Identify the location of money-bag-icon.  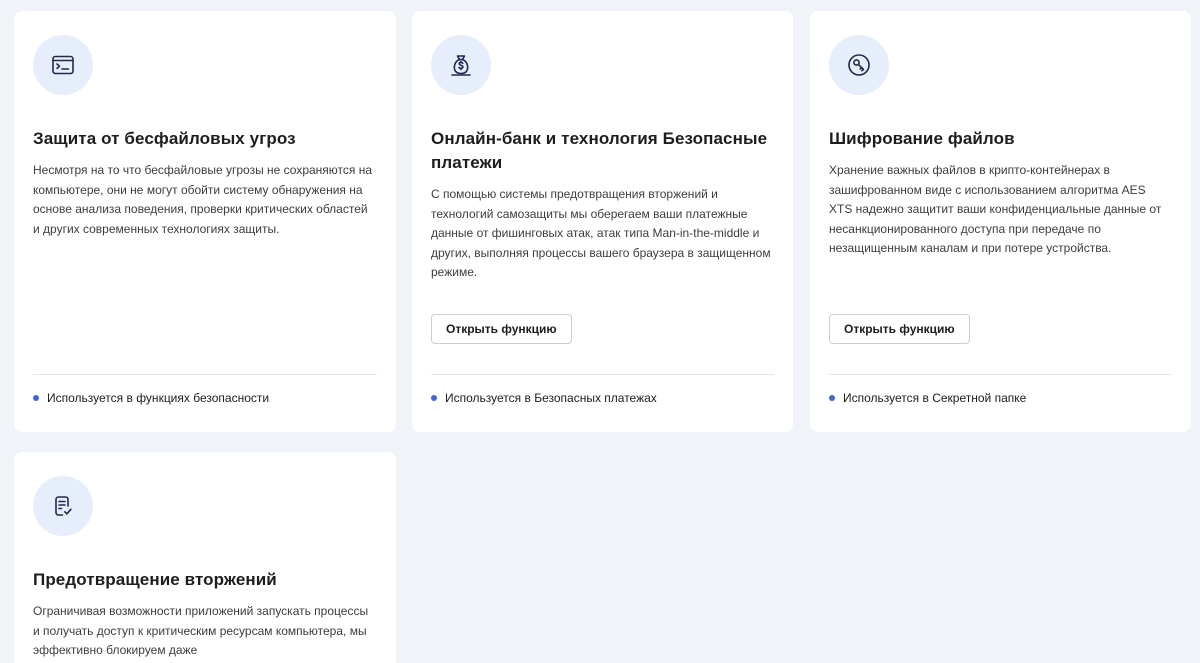
(461, 65).